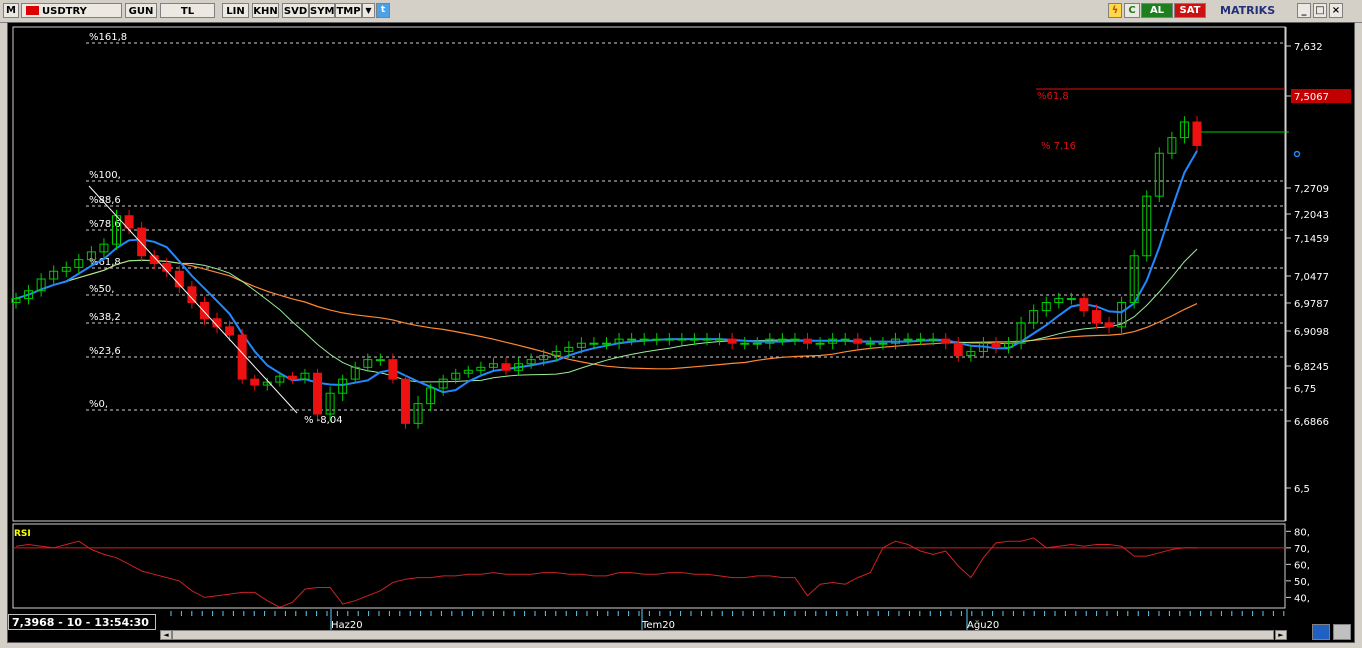 The width and height of the screenshot is (1362, 648). What do you see at coordinates (383, 10) in the screenshot?
I see `twitter-icon: t` at bounding box center [383, 10].